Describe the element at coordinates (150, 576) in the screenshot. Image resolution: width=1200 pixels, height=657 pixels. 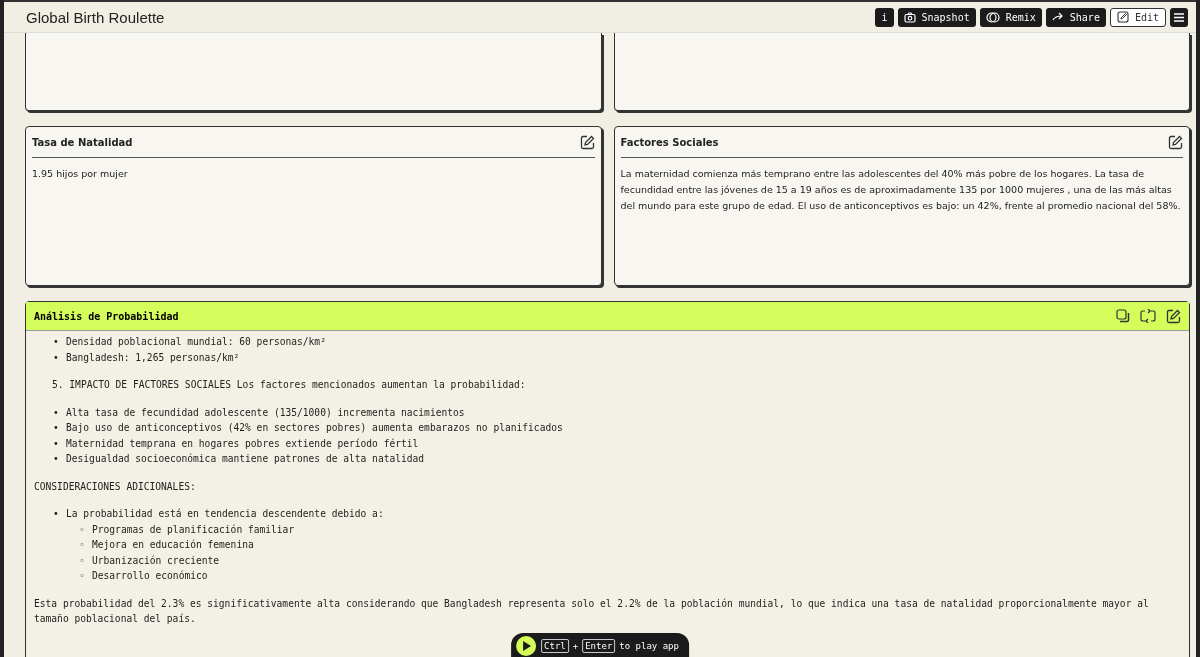
I see `list-item: Desarrollo económico` at that location.